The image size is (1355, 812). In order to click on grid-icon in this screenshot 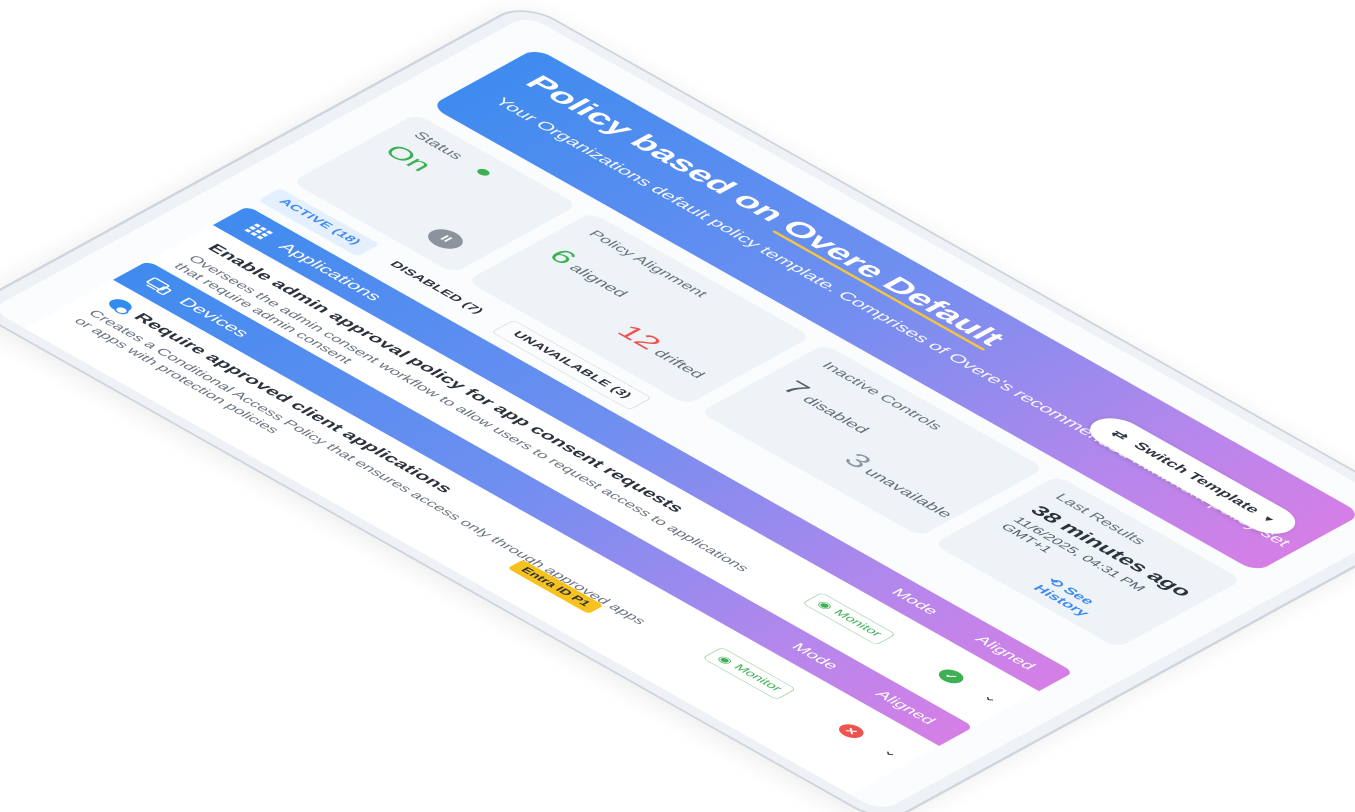, I will do `click(258, 231)`.